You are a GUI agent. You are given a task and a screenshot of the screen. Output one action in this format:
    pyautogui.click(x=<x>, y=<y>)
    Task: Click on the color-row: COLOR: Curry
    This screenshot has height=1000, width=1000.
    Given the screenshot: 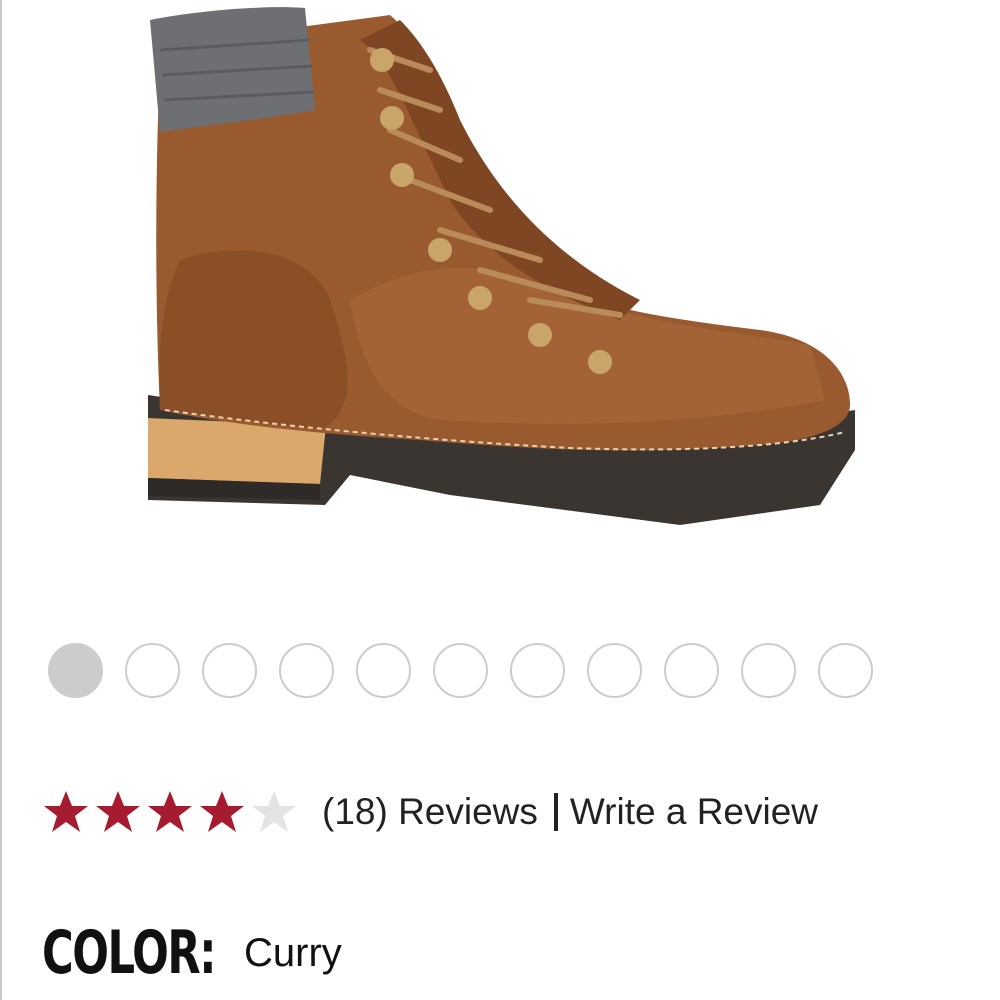 What is the action you would take?
    pyautogui.click(x=192, y=953)
    